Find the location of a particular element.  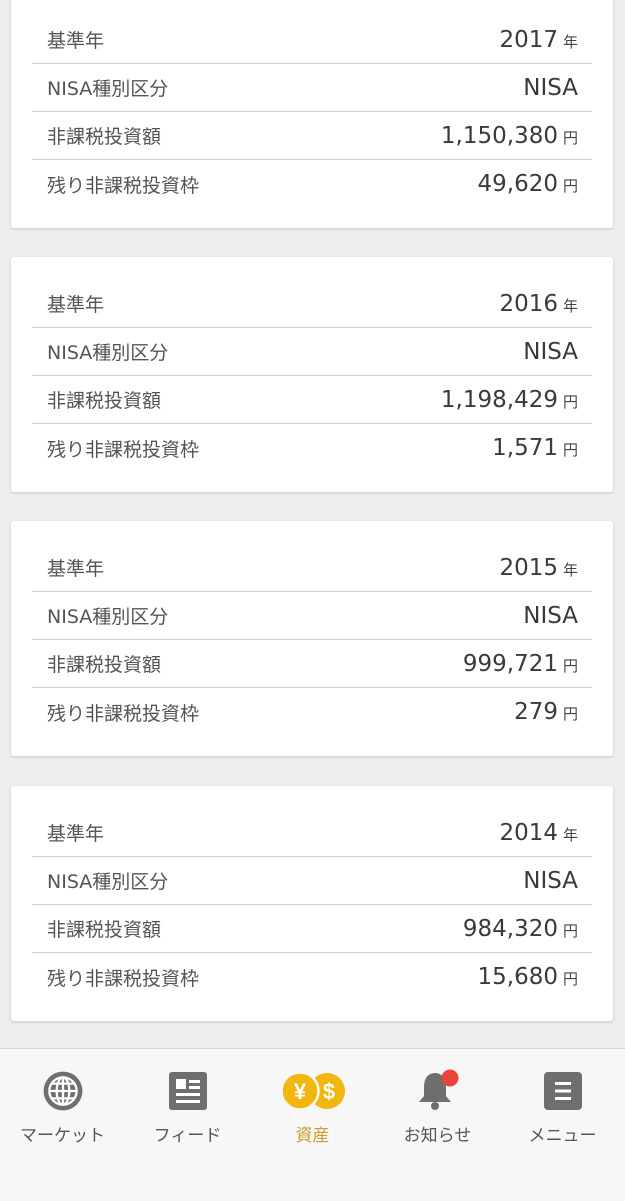

tax-free-investment-row: 非課税投資額 1,198,429 円 is located at coordinates (312, 400).